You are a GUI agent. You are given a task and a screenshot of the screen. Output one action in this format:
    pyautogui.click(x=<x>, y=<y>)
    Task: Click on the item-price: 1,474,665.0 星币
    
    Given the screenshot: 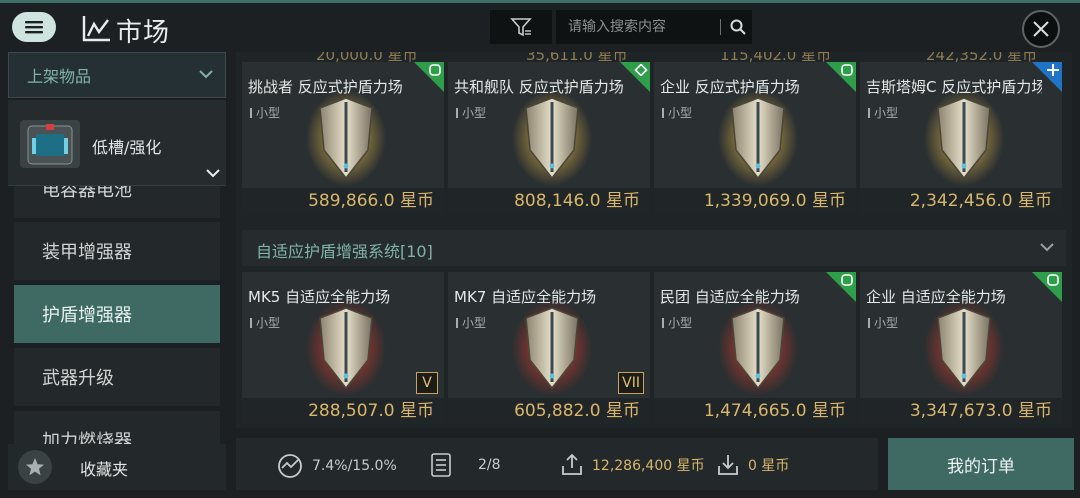 What is the action you would take?
    pyautogui.click(x=755, y=411)
    